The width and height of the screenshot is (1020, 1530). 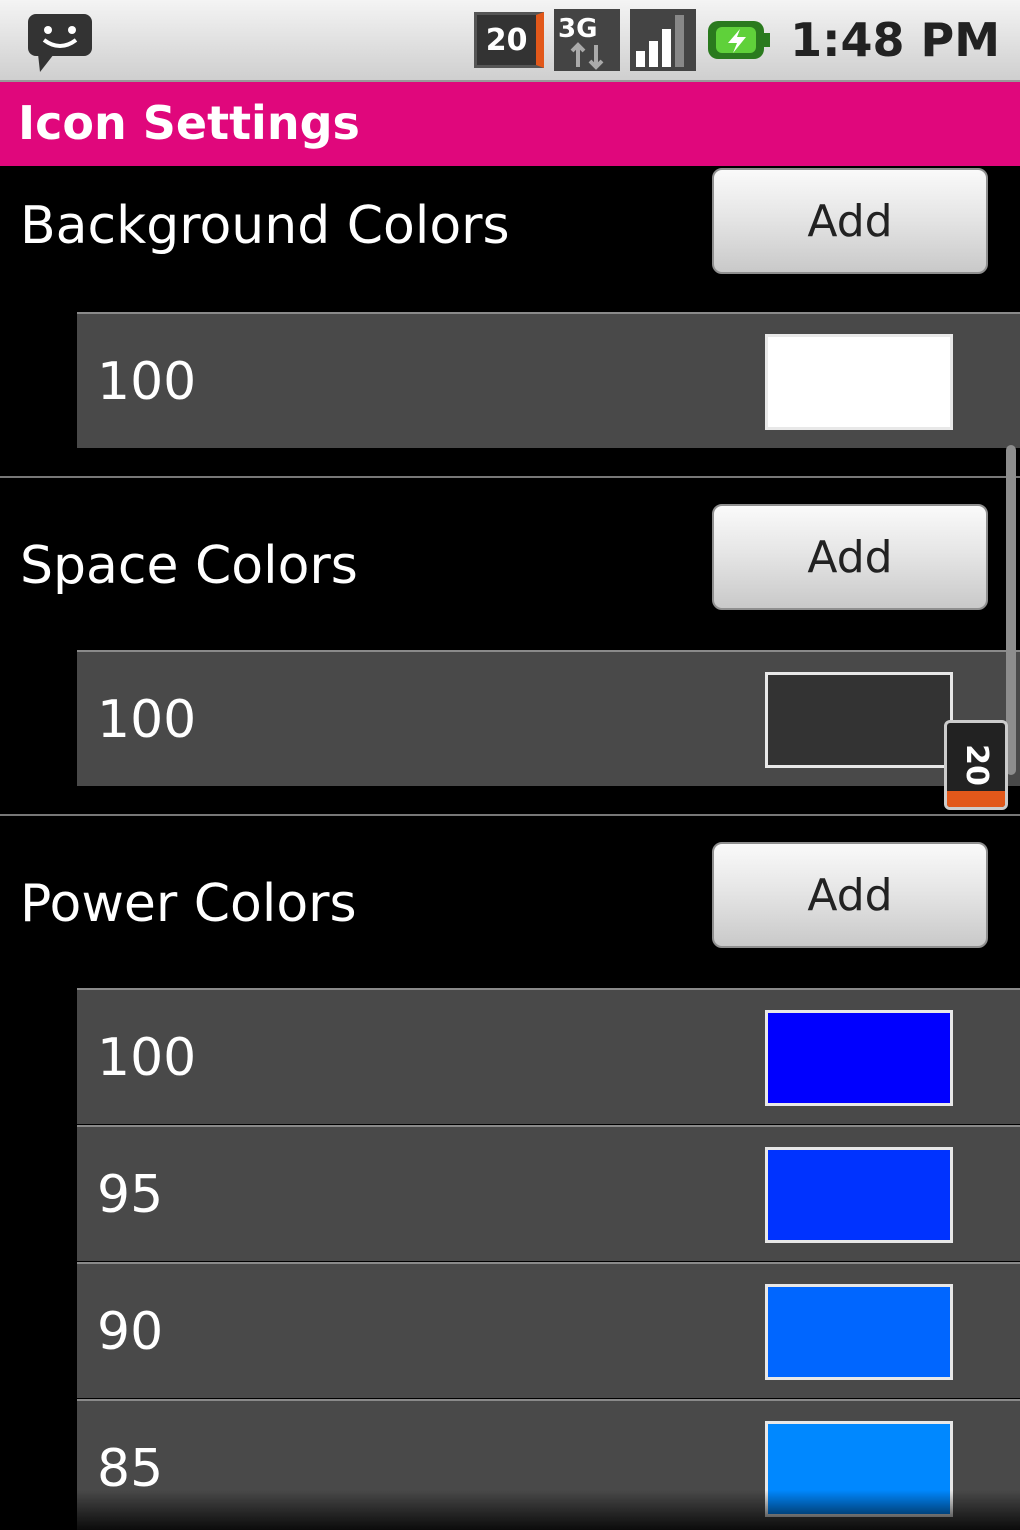 What do you see at coordinates (739, 40) in the screenshot?
I see `battery-charging-icon` at bounding box center [739, 40].